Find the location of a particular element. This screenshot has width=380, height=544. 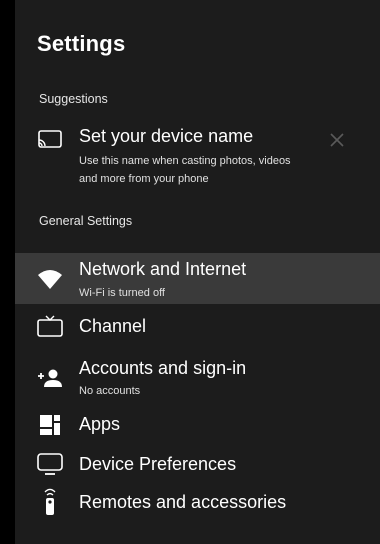

settings-item-label: Device Preferences is located at coordinates (158, 464).